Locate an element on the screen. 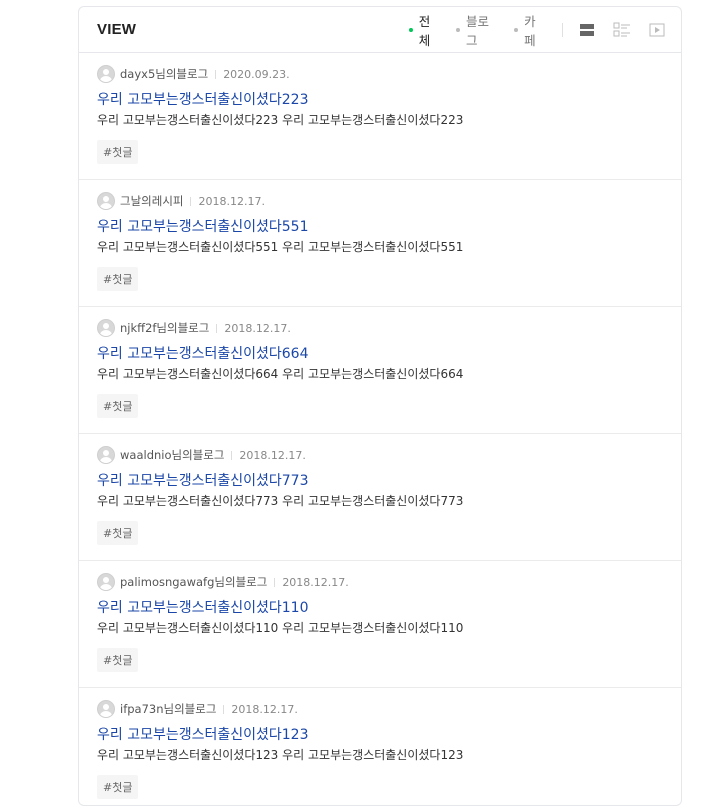  filter-cafe: 카페 is located at coordinates (529, 30).